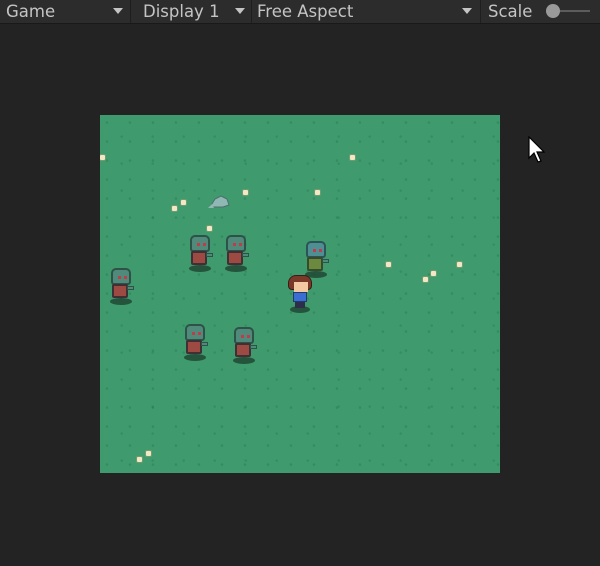  I want to click on aspect-dropdown: Free Aspect, so click(366, 11).